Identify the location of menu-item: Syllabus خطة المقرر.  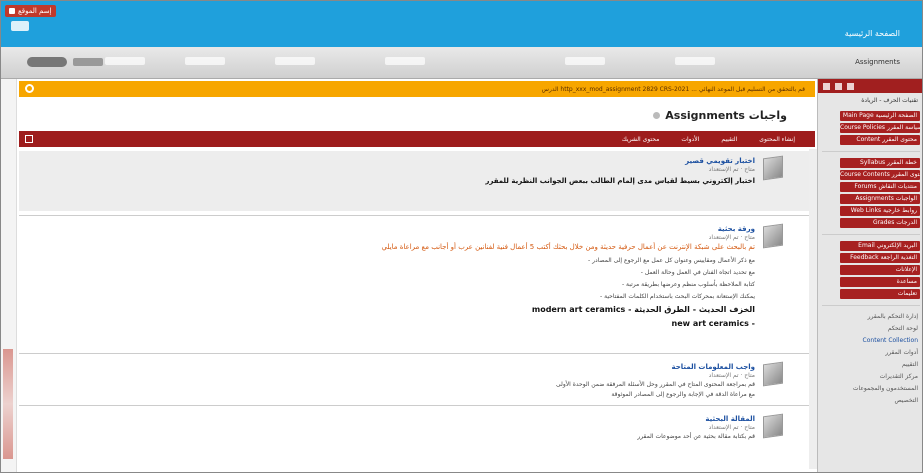
(880, 163).